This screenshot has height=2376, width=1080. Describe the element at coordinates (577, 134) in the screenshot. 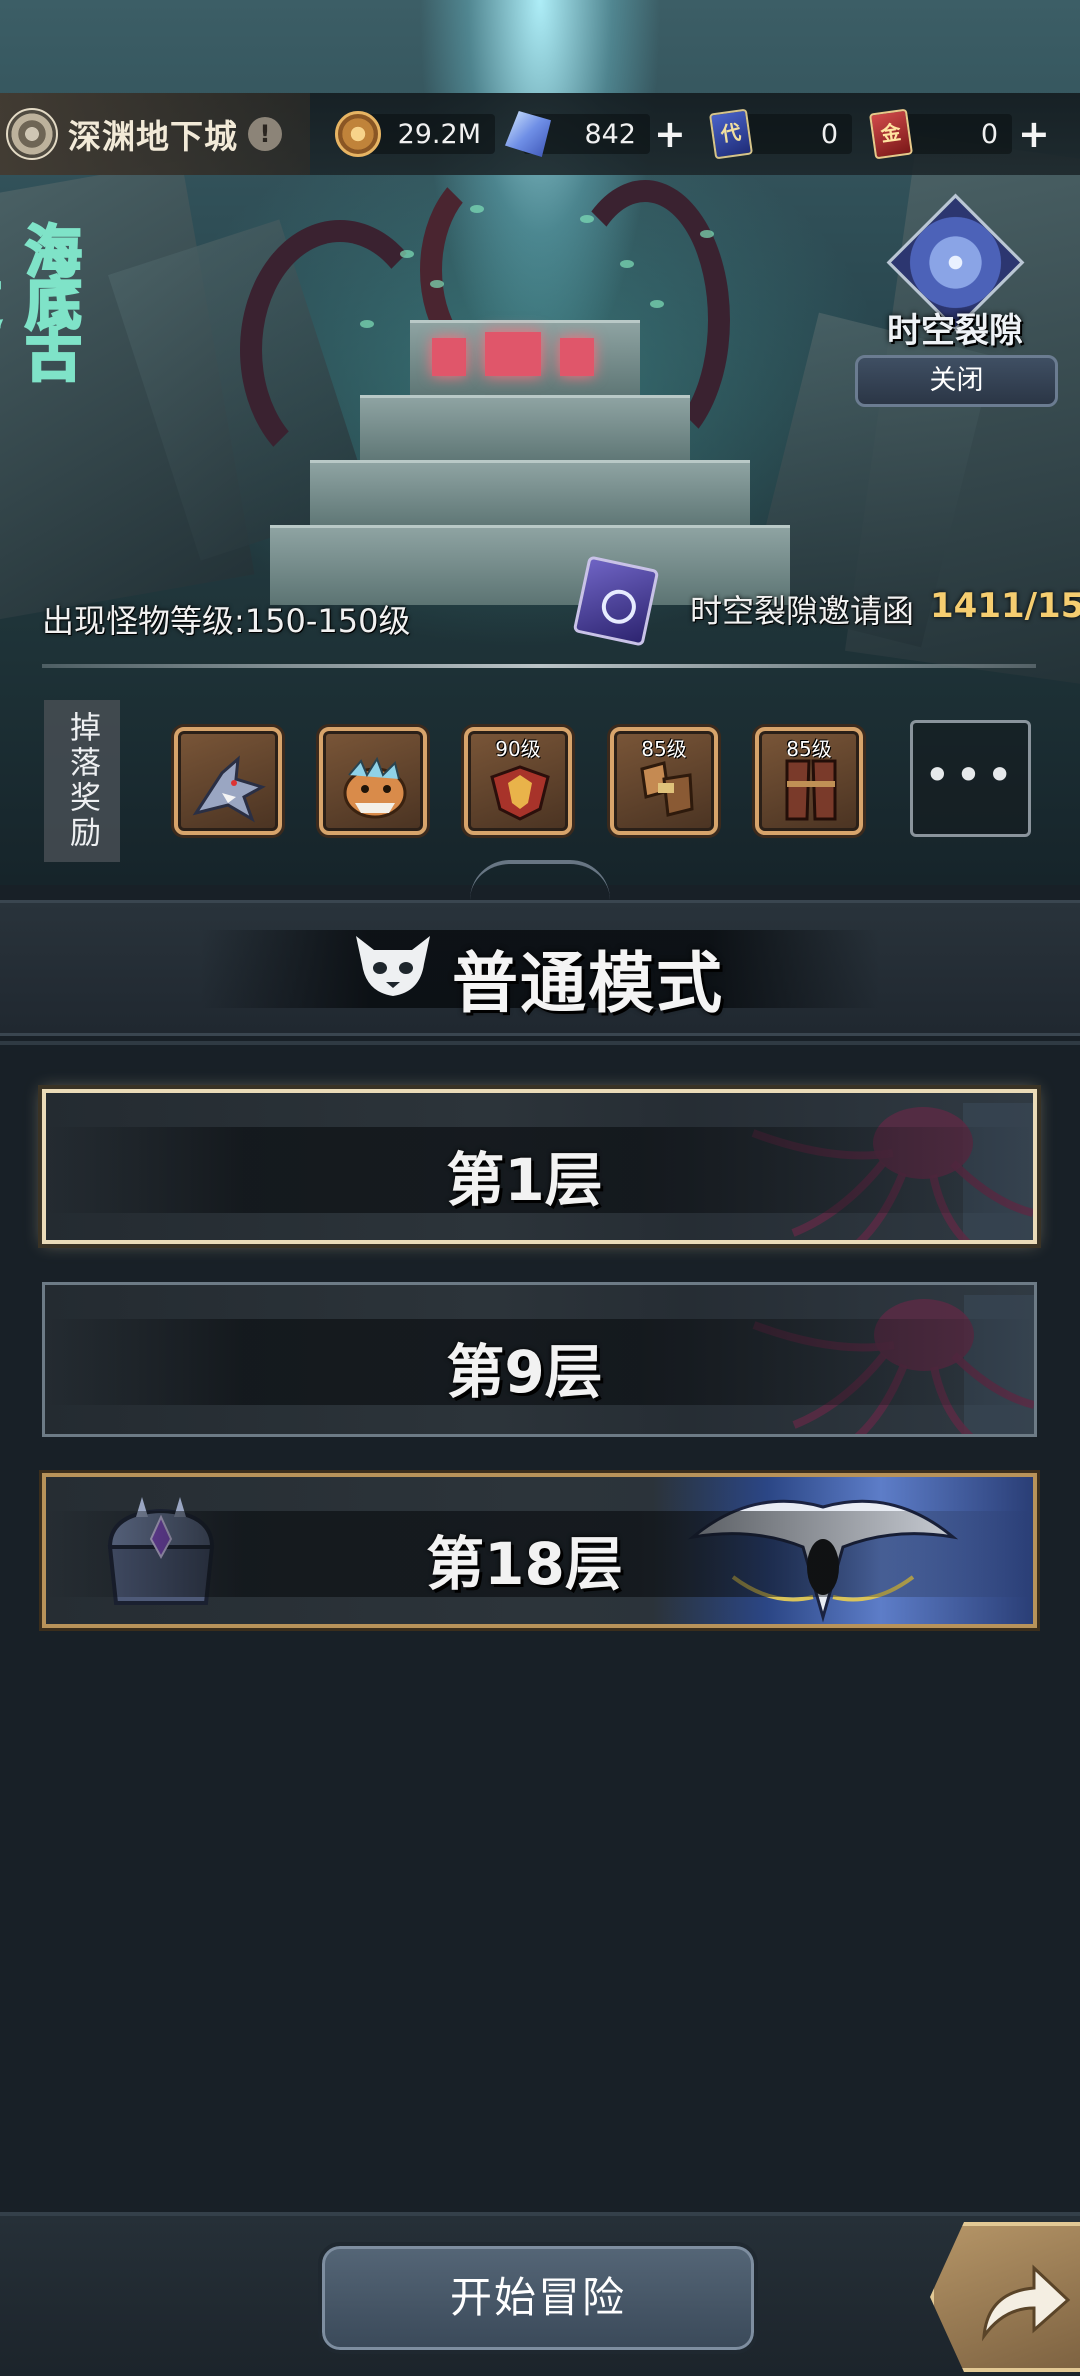

I see `crystal-currency: 842` at that location.